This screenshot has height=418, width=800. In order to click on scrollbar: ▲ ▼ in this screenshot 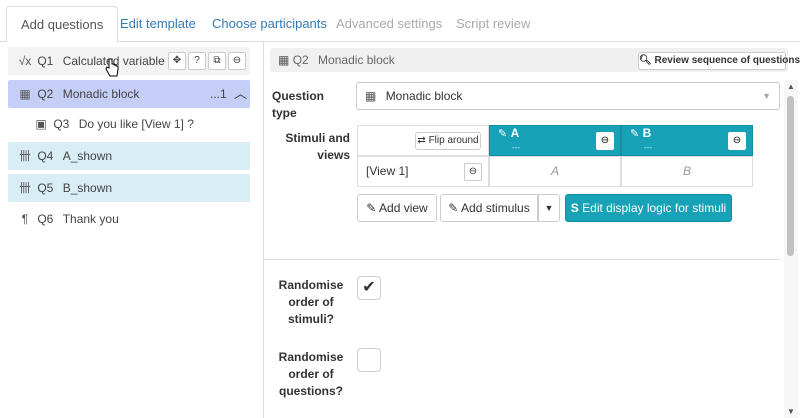, I will do `click(791, 249)`.